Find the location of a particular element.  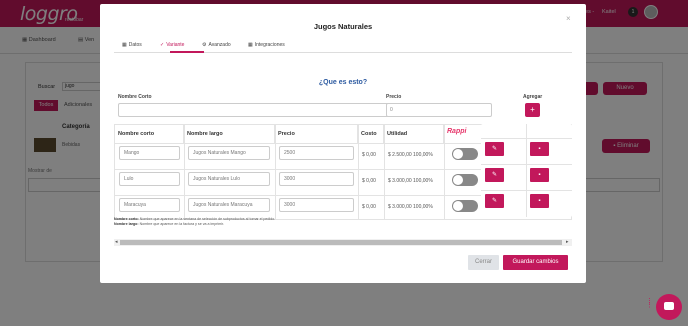

header-precio: Precio is located at coordinates (316, 134).